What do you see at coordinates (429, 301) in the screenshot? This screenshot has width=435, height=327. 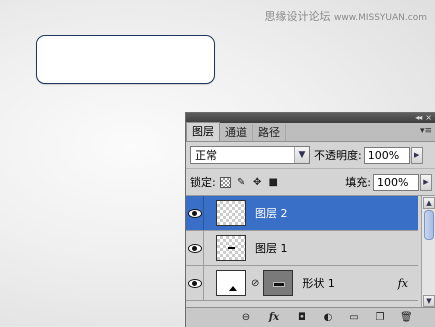 I see `scroll-down-icon: ▼` at bounding box center [429, 301].